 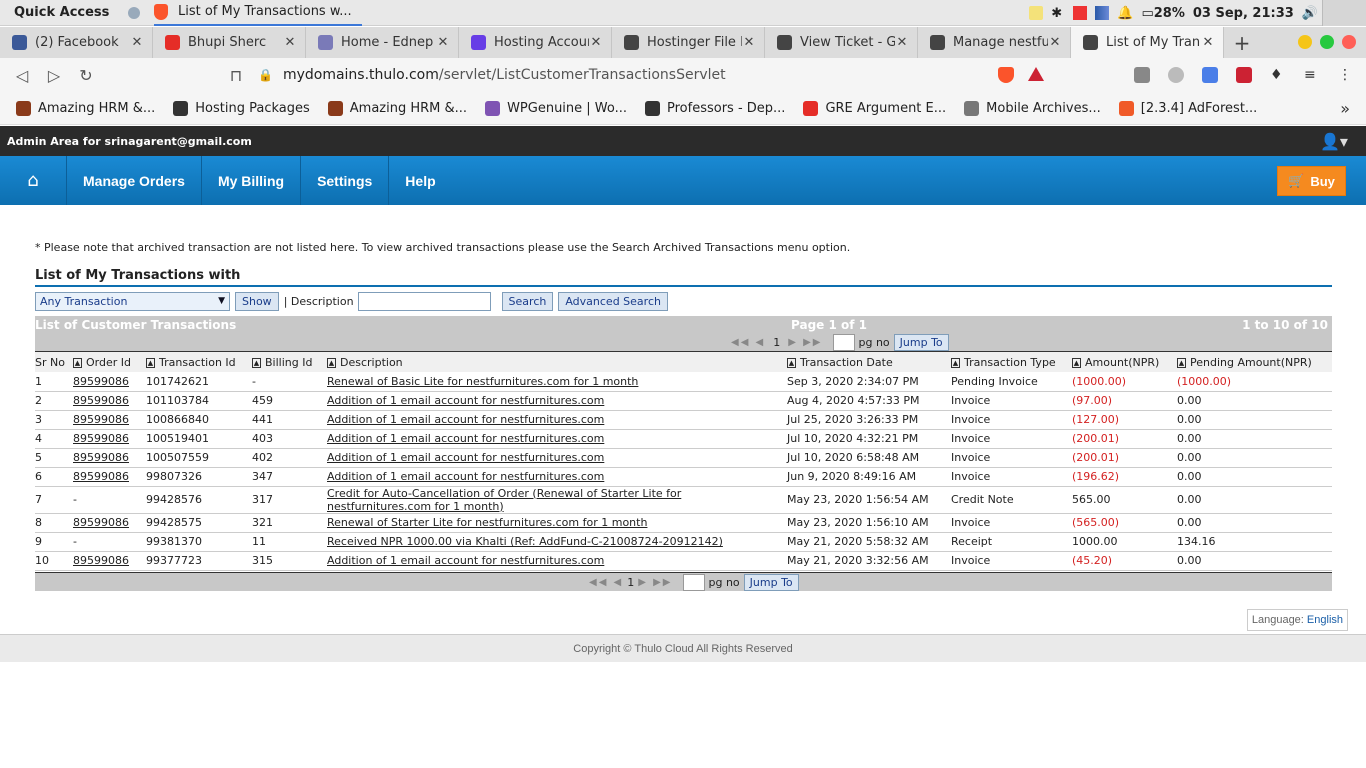 I want to click on browser-tab: Bhupi Sherc ✕, so click(x=229, y=42).